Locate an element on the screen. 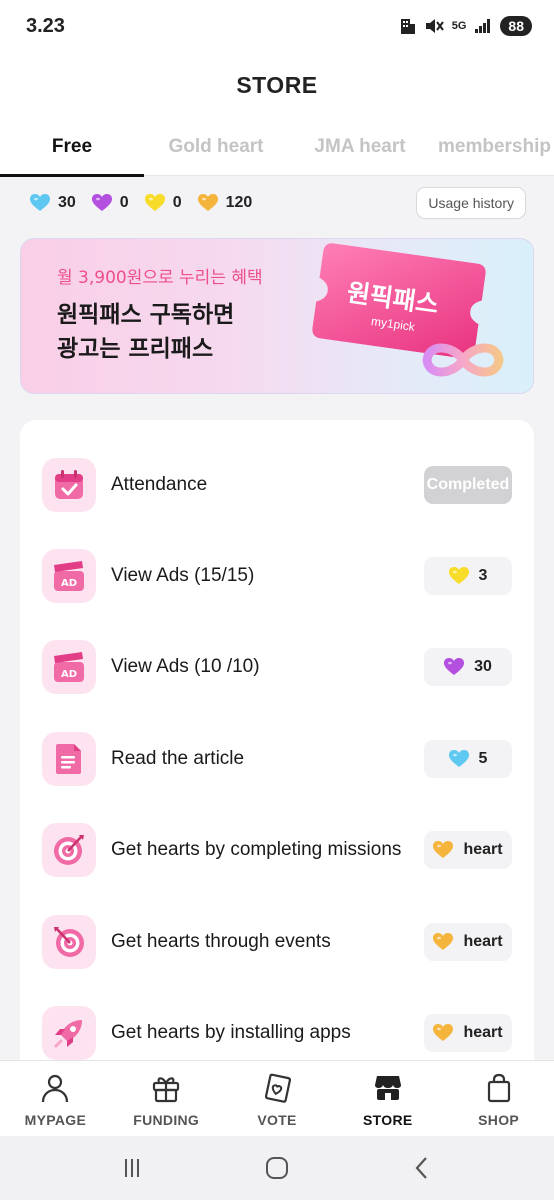  nav-funding: FUNDING is located at coordinates (166, 1098).